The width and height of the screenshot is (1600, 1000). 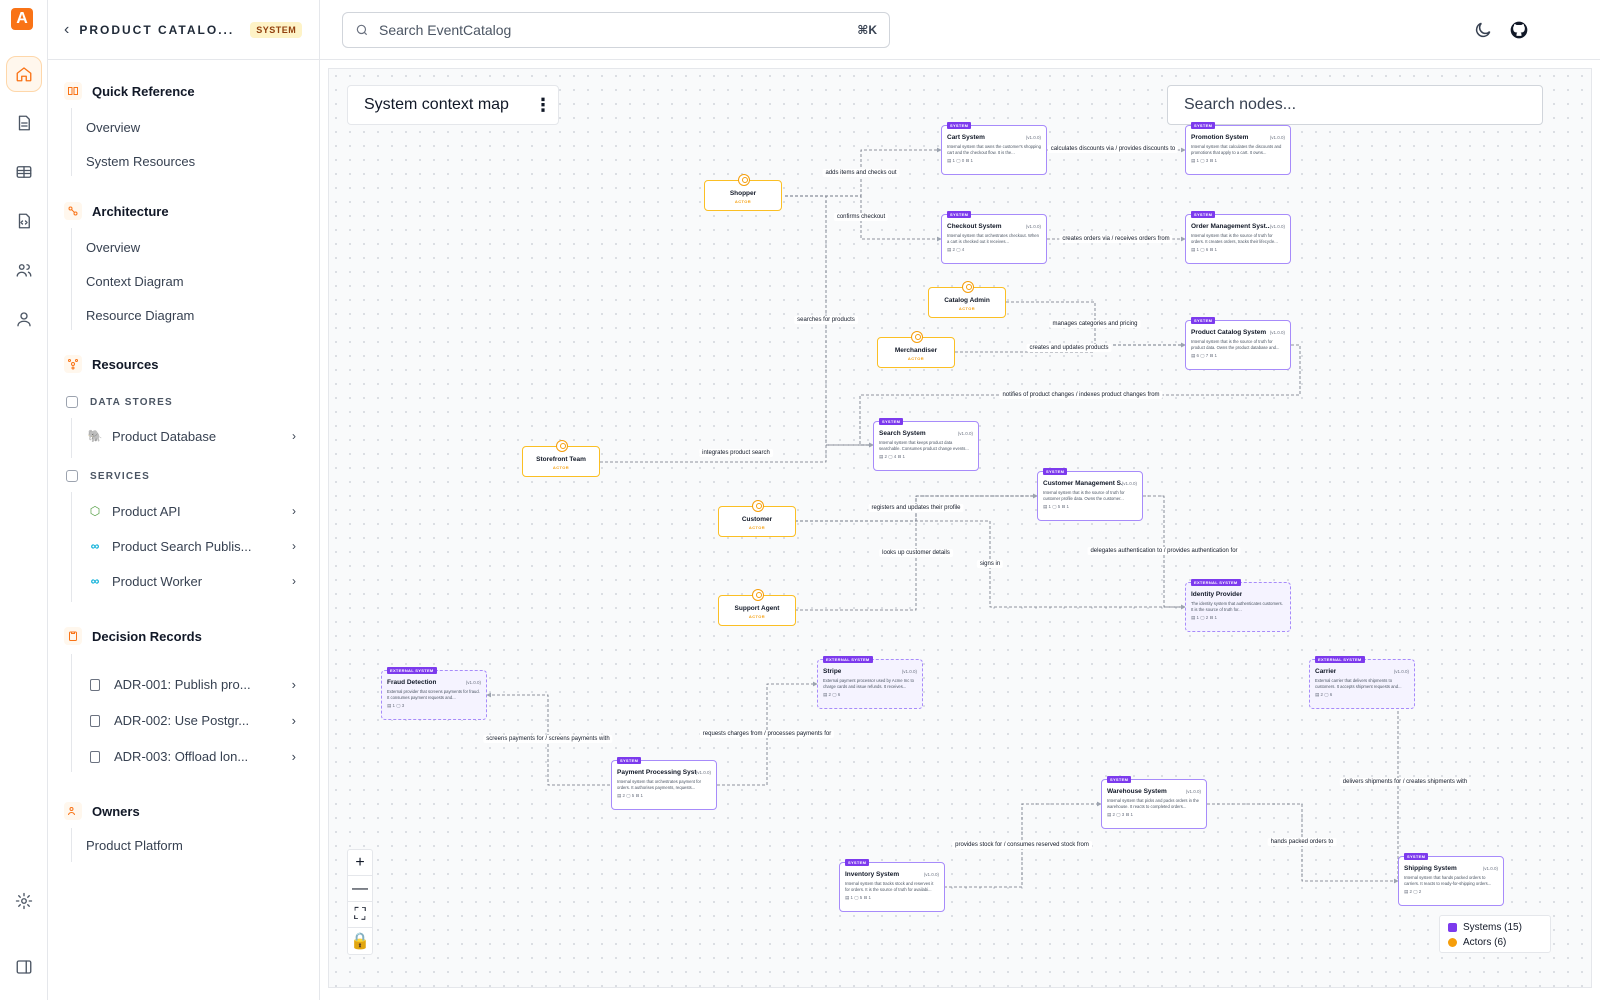 I want to click on users-icon, so click(x=24, y=270).